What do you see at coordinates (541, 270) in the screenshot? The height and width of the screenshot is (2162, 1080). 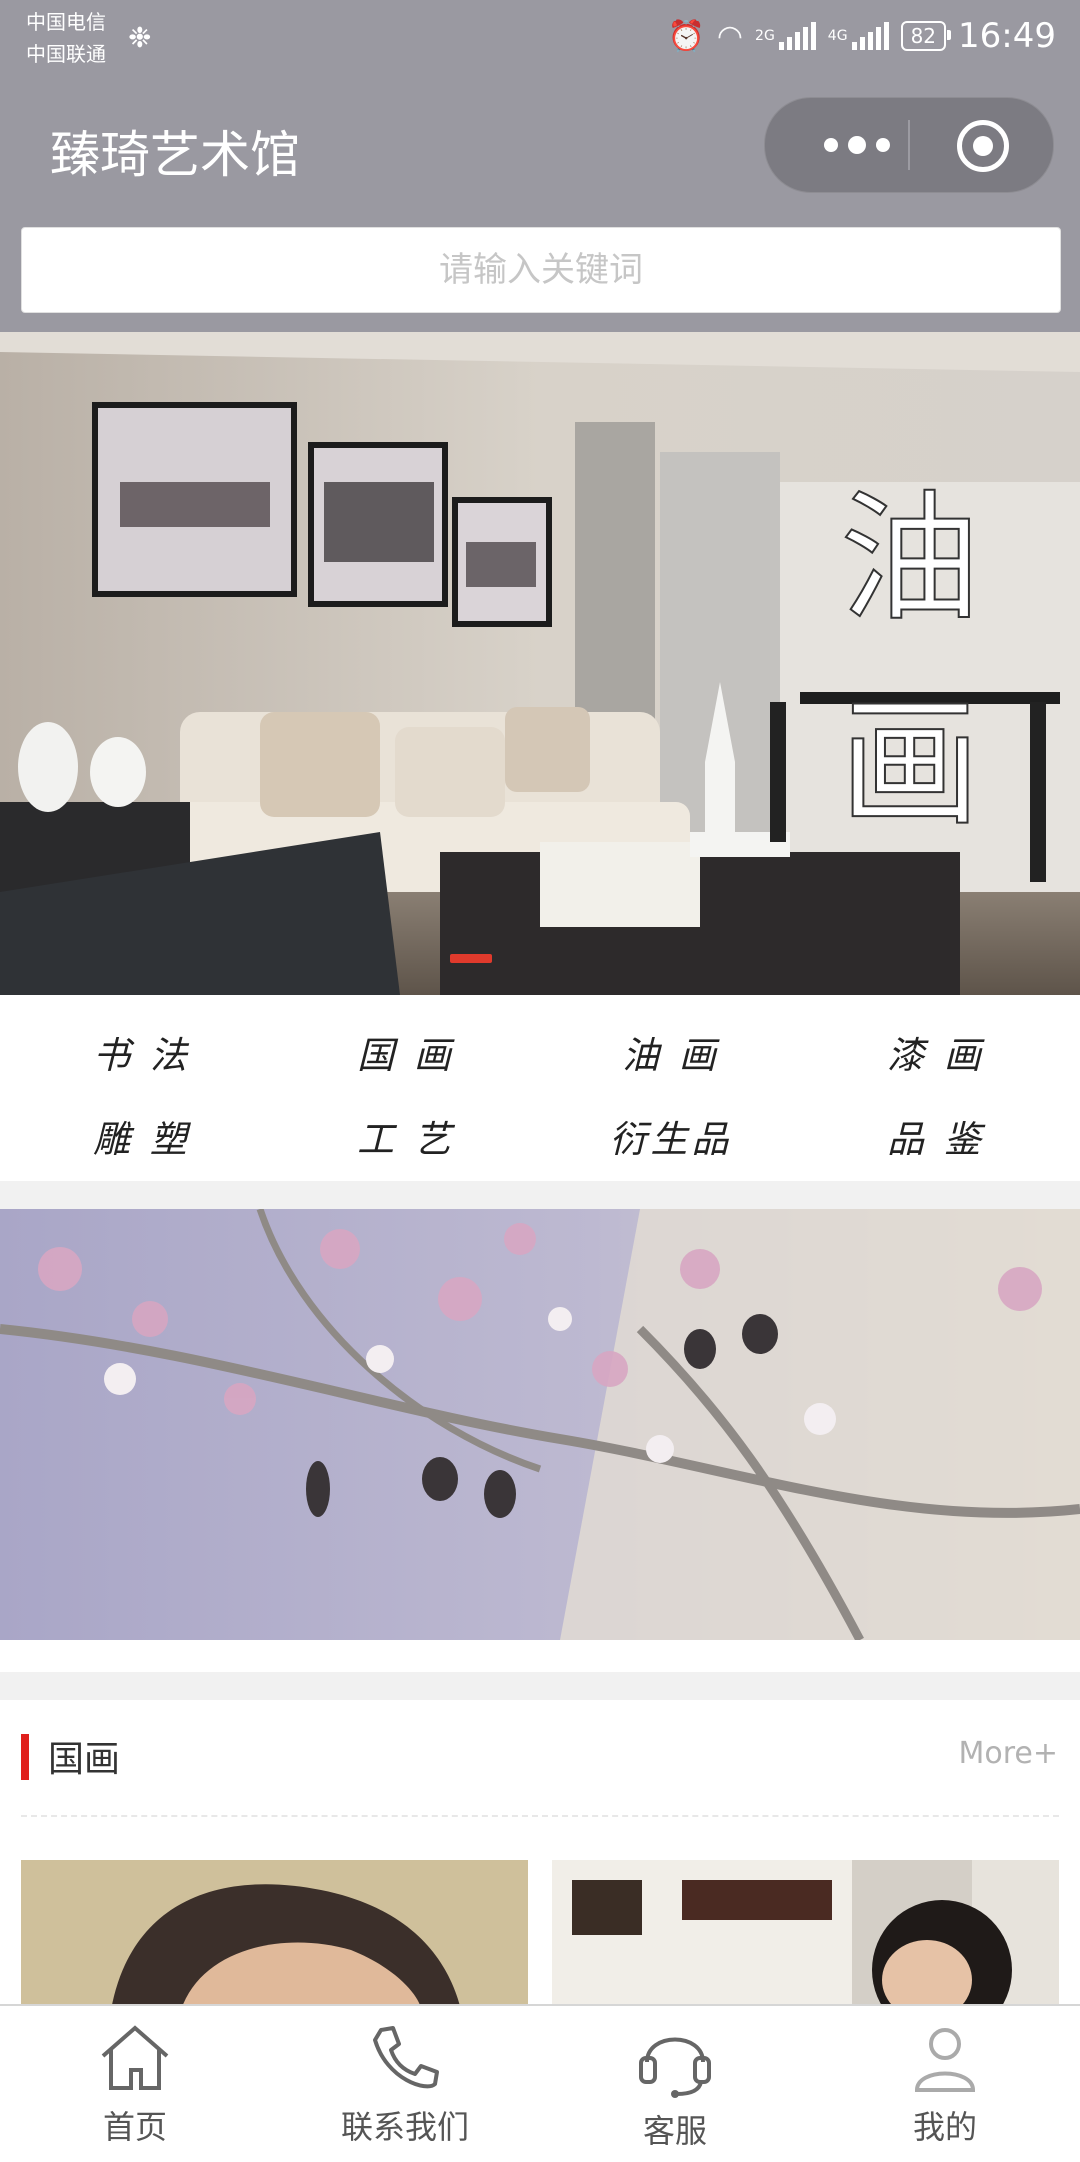 I see `search-input: 请输入关键词` at bounding box center [541, 270].